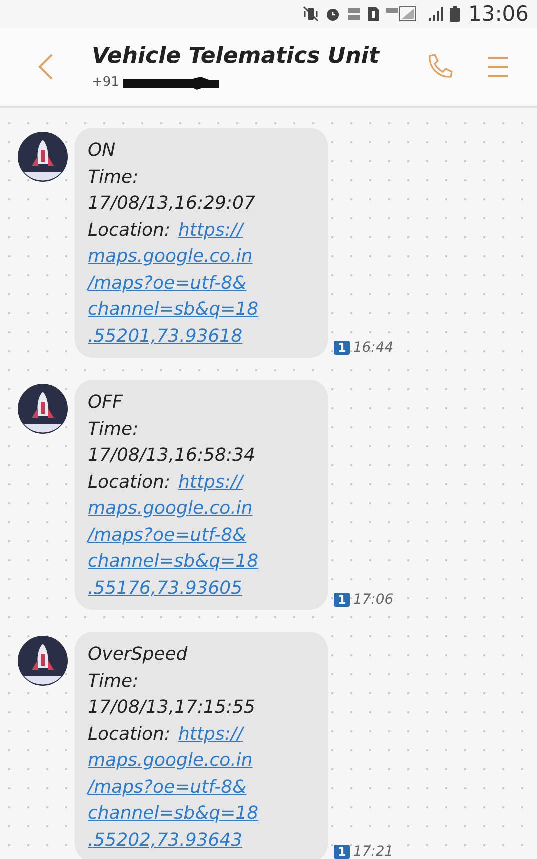 The height and width of the screenshot is (859, 537). Describe the element at coordinates (102, 151) in the screenshot. I see `message-text: ON` at that location.